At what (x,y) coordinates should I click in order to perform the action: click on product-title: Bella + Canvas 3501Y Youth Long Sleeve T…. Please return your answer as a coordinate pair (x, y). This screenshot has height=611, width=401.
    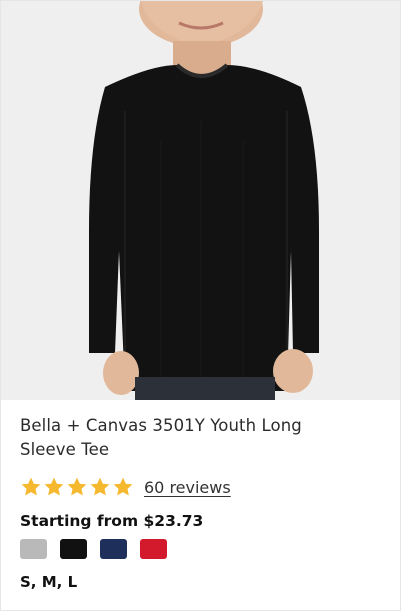
    Looking at the image, I should click on (200, 438).